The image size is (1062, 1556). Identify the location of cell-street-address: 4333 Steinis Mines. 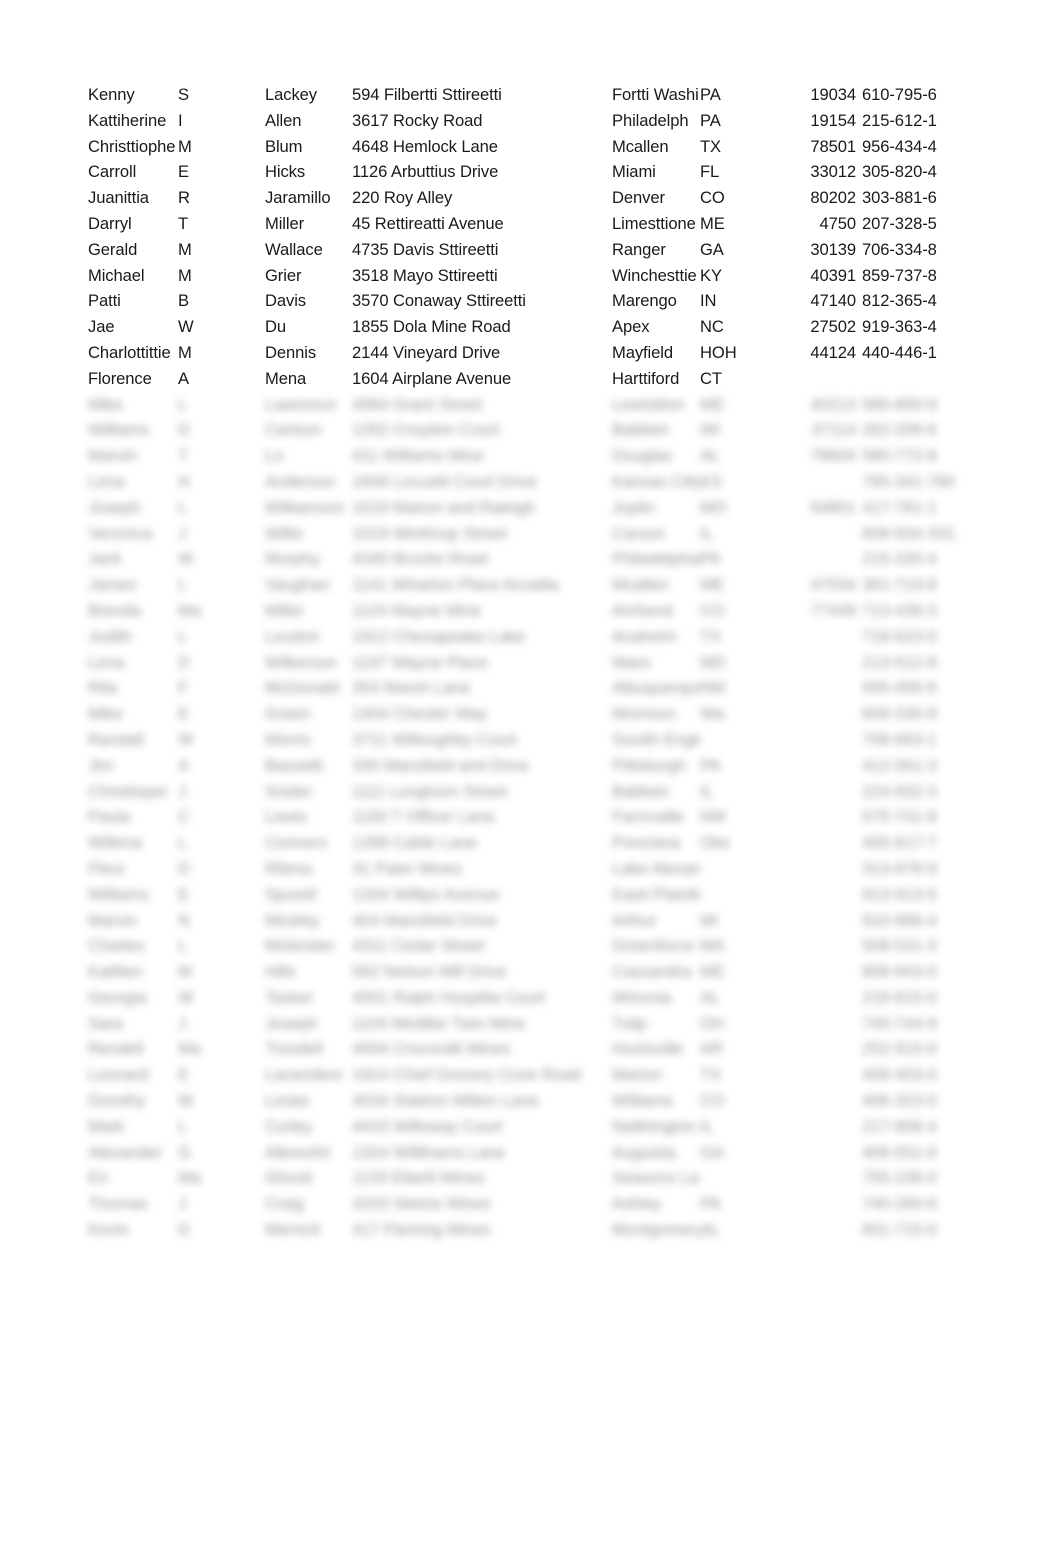
(481, 1204).